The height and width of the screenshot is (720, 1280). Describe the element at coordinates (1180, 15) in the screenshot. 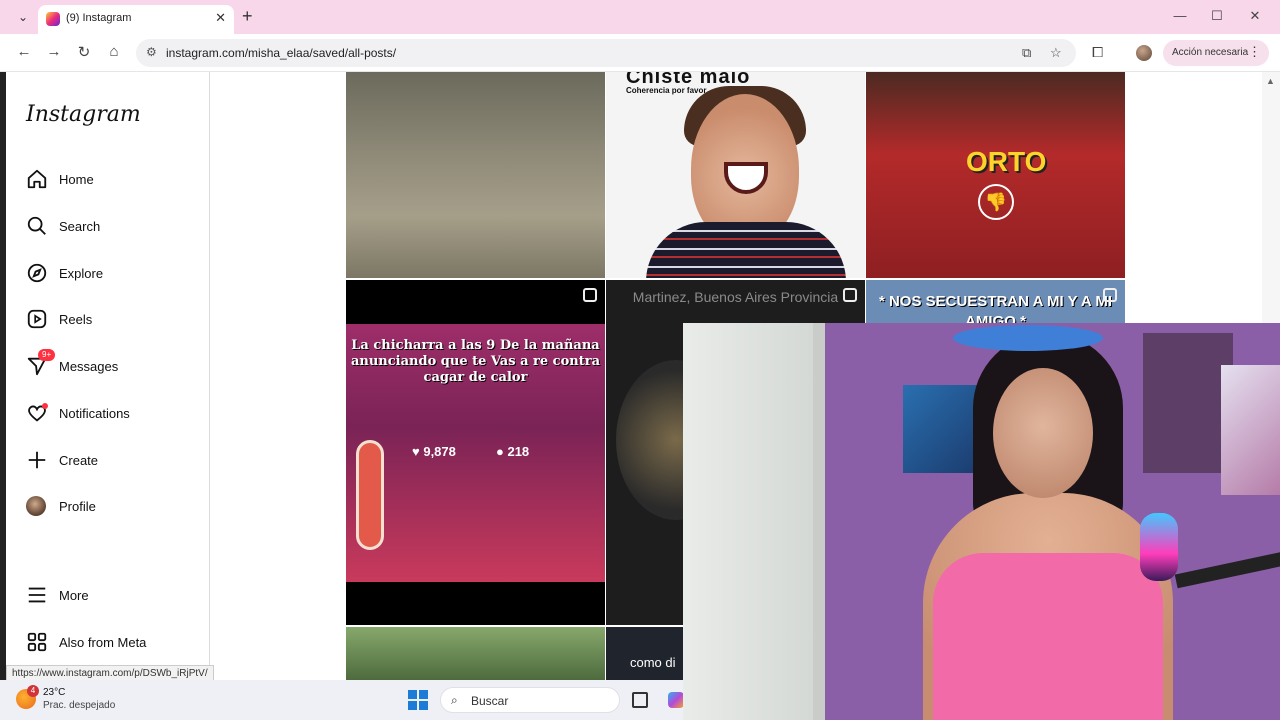

I see `minimize-window-icon: —` at that location.